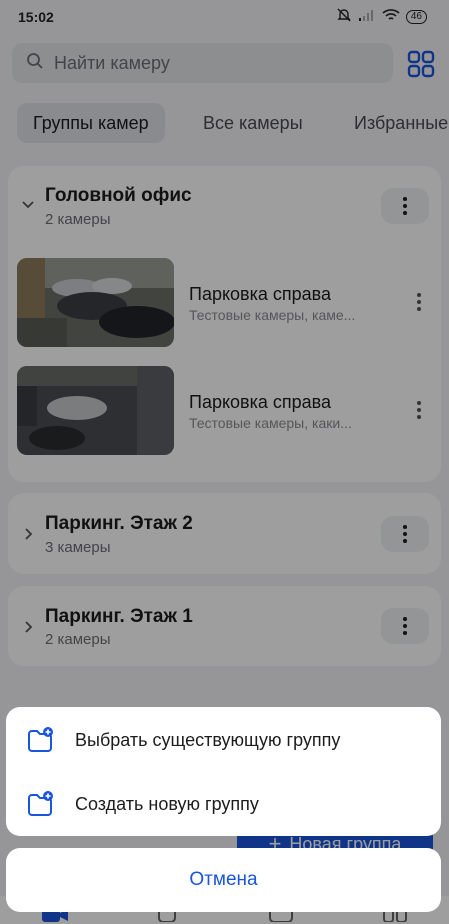 The height and width of the screenshot is (924, 449). I want to click on cancel-button: Отмена, so click(223, 880).